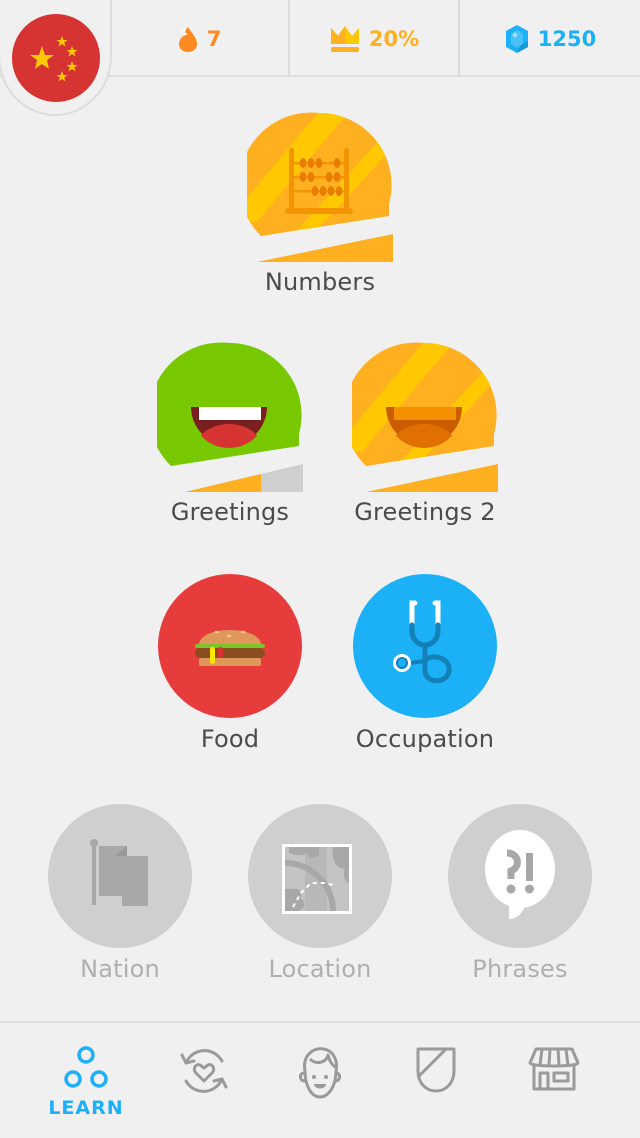 This screenshot has width=640, height=1138. I want to click on gem-icon, so click(516, 38).